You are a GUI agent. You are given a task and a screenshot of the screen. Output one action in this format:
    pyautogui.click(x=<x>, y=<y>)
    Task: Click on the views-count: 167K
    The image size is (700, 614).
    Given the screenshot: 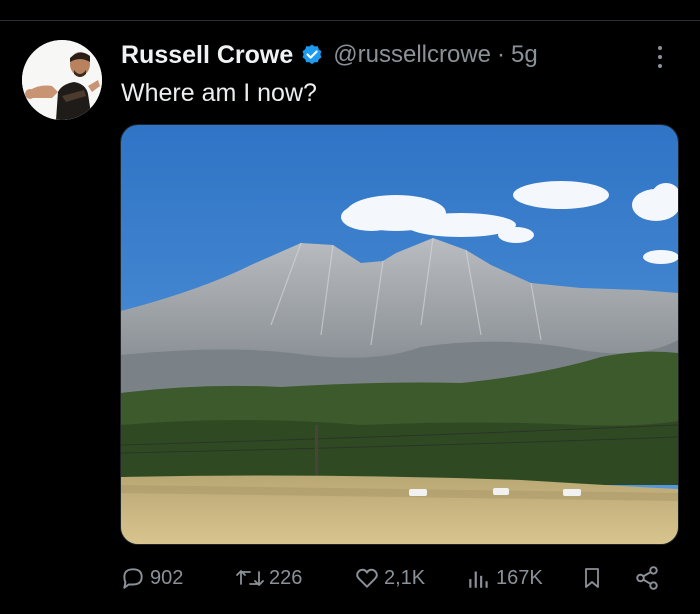 What is the action you would take?
    pyautogui.click(x=519, y=577)
    